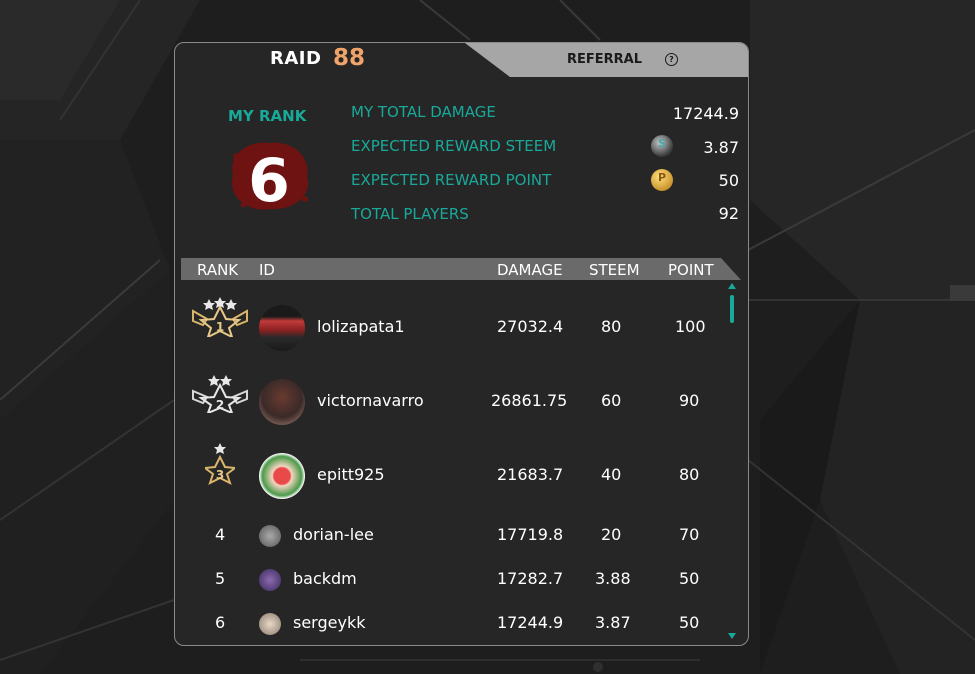  I want to click on row-rank: 4, so click(220, 534).